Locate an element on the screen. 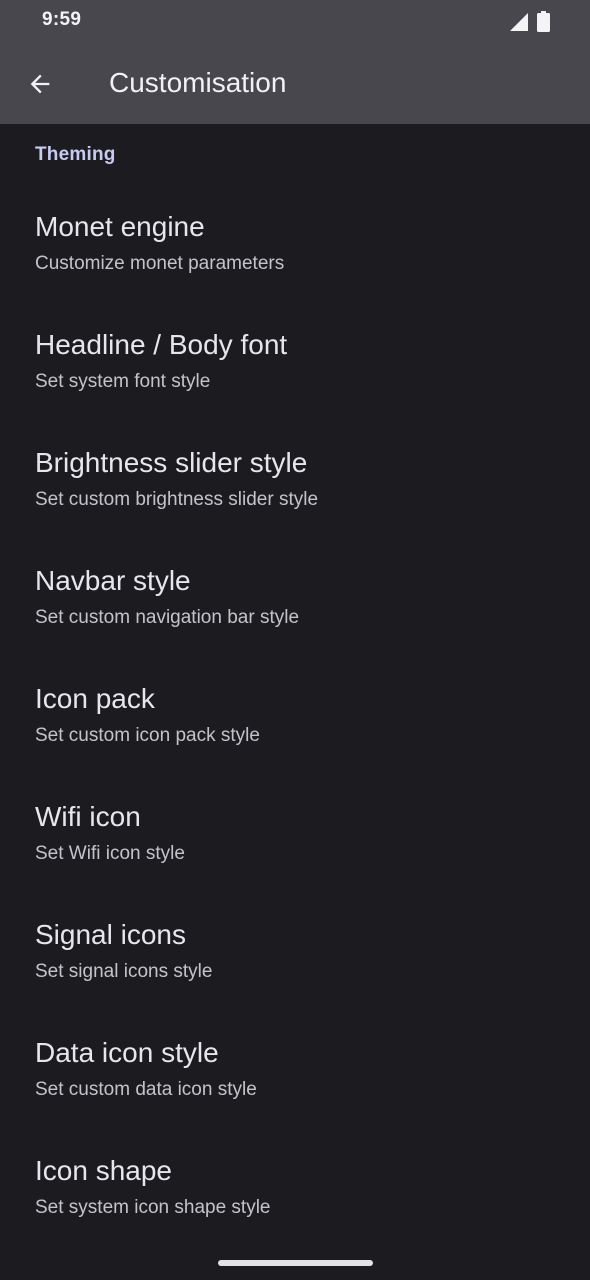  pref-summary: Set custom navigation bar style is located at coordinates (167, 617).